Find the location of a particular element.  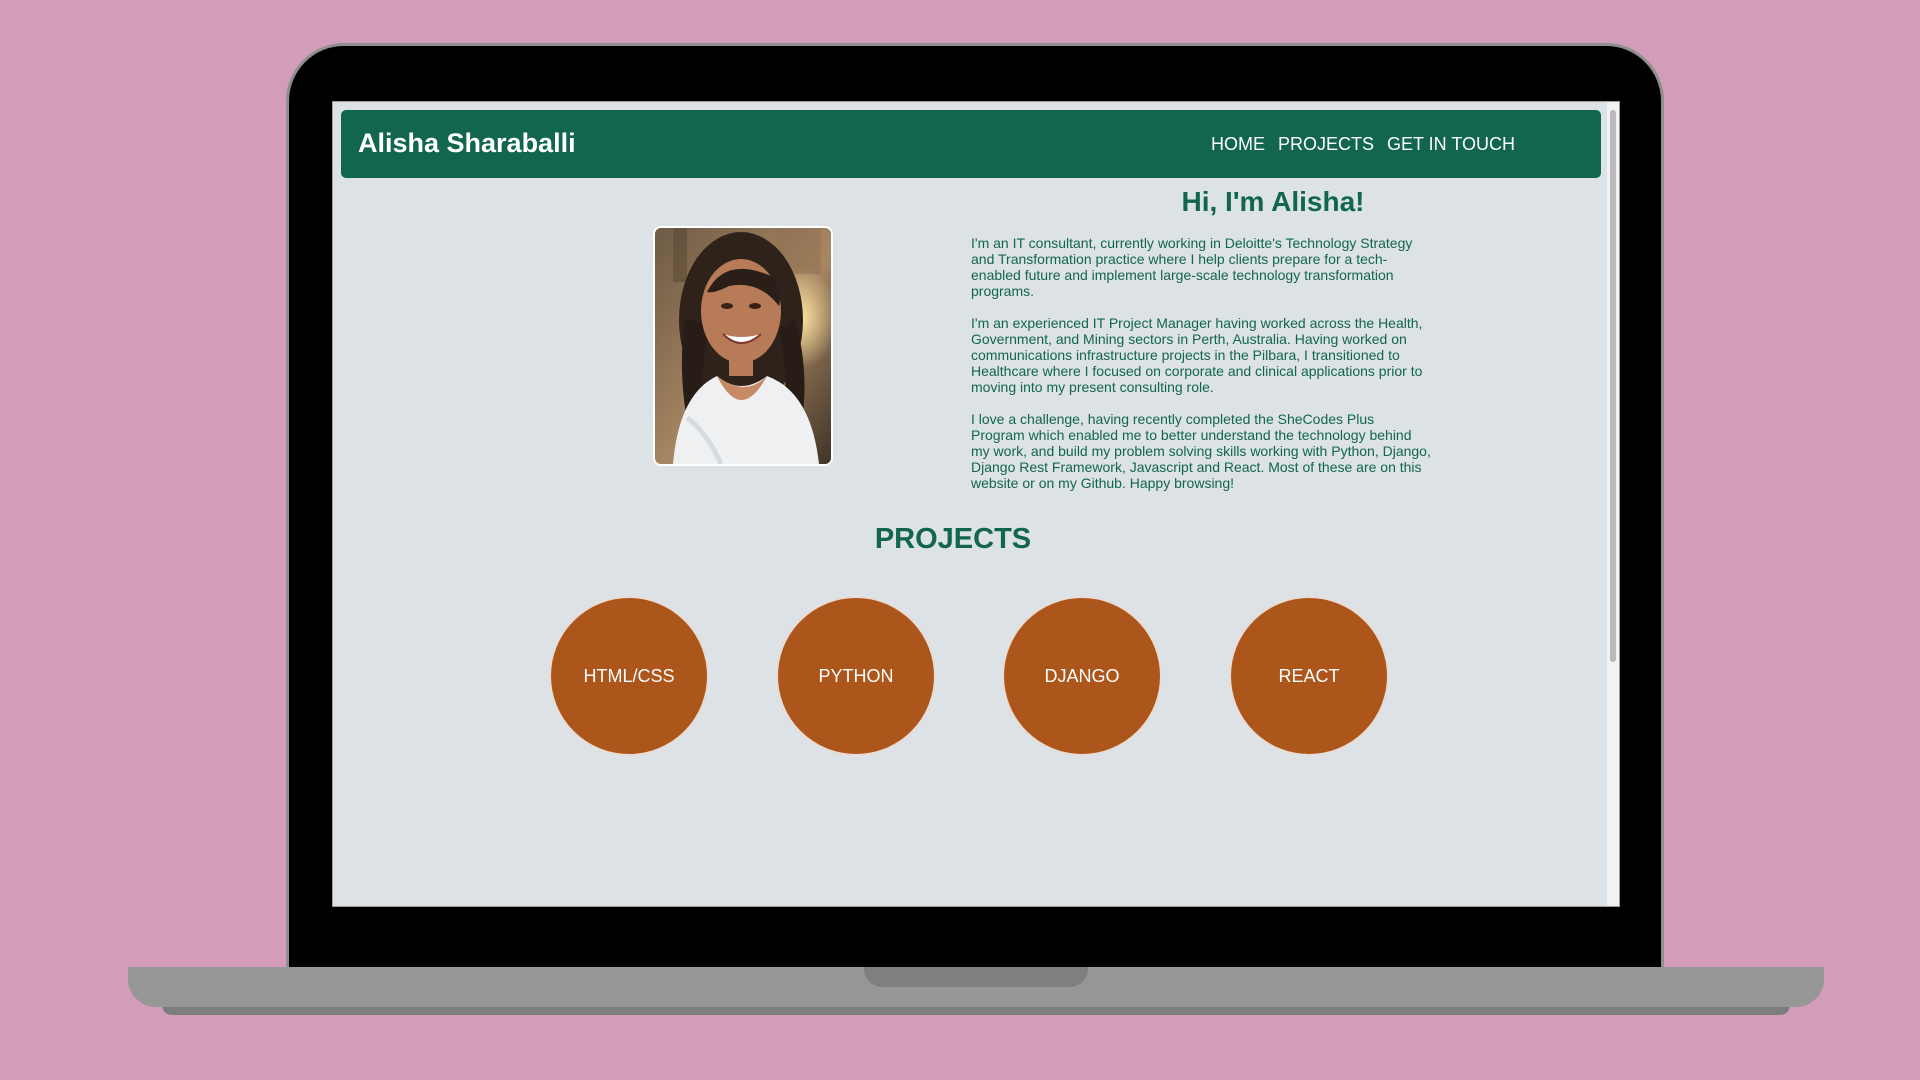

nav-home-link: HOME is located at coordinates (1238, 144).